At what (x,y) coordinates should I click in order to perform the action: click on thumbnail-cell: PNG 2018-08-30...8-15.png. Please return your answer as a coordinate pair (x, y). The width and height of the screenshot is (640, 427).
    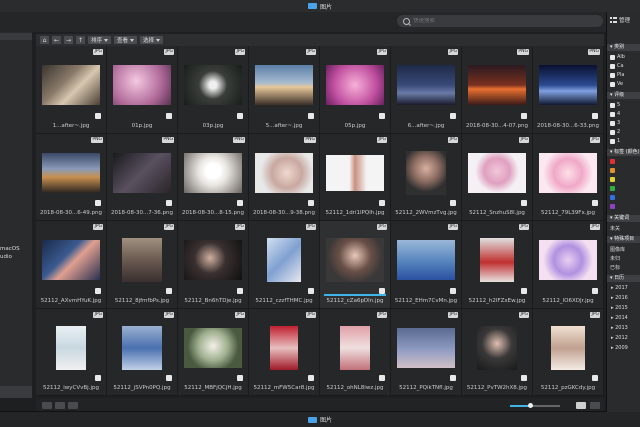
    Looking at the image, I should click on (213, 177).